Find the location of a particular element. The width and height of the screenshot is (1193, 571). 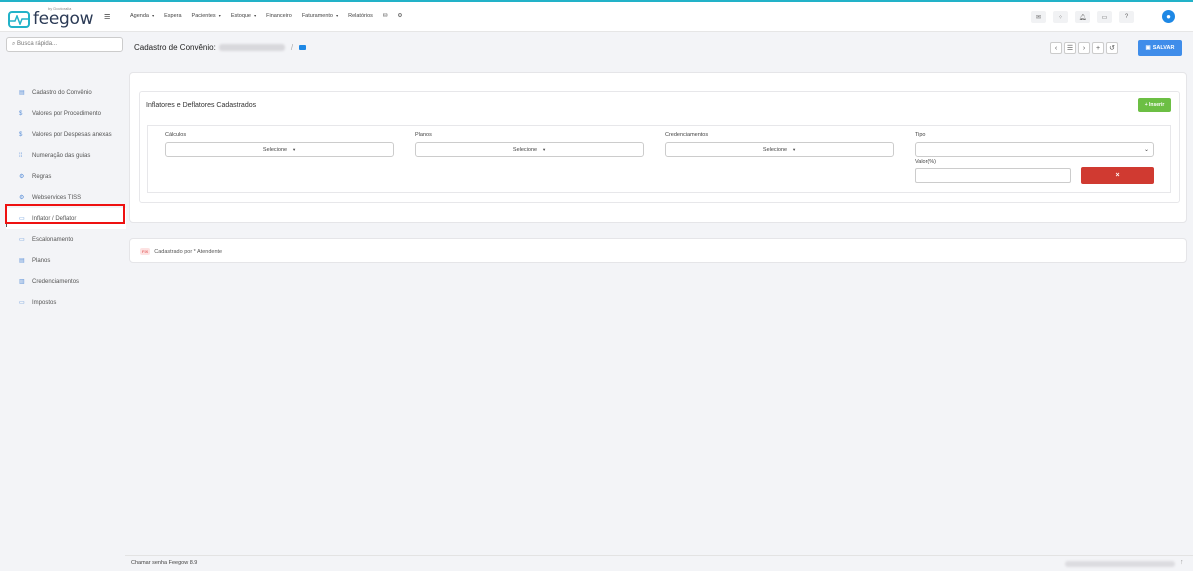

hamburger-icon: ≡ is located at coordinates (107, 17).